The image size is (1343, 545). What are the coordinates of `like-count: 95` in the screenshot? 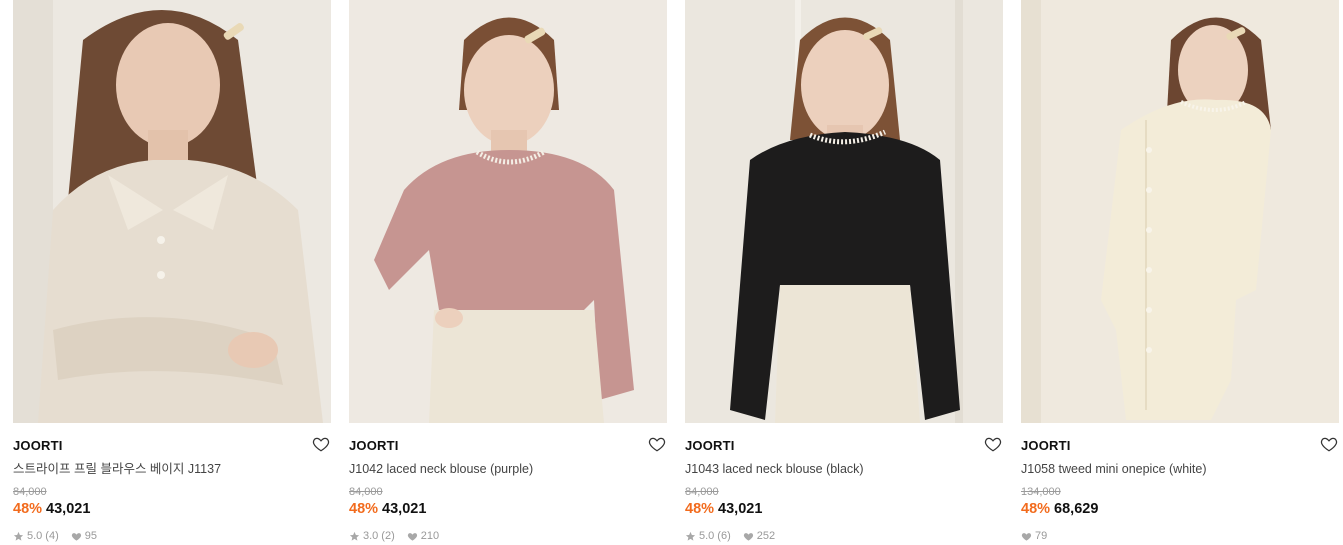 It's located at (90, 536).